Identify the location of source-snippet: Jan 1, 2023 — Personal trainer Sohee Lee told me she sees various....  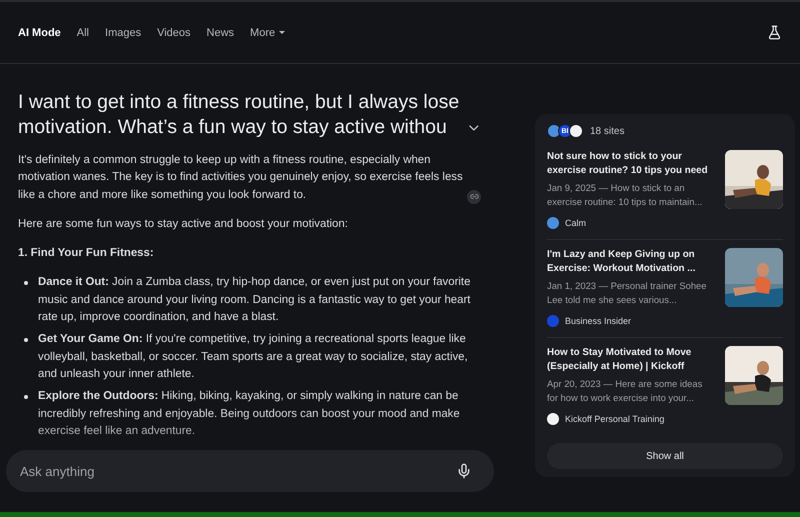
(627, 292).